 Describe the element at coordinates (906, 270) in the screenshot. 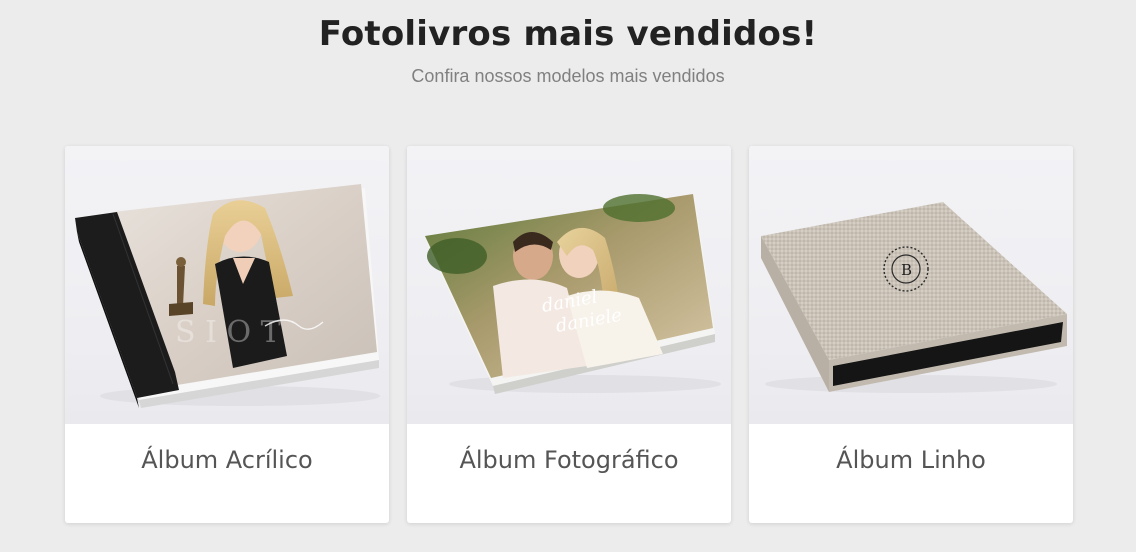

I see `svg-text: B` at that location.